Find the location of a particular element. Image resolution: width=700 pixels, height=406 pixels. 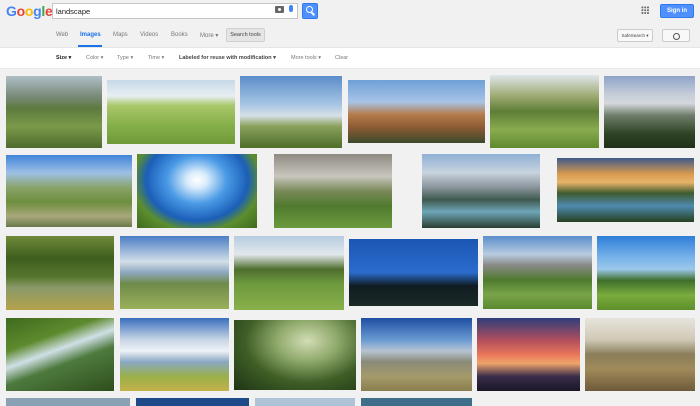

tab-web: Web is located at coordinates (62, 35).